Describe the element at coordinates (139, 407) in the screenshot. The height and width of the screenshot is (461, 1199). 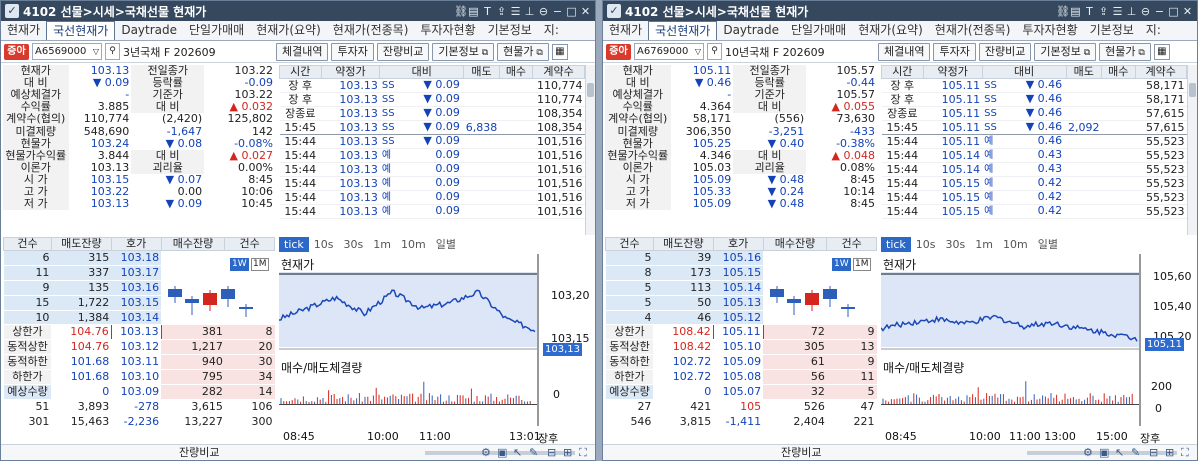
I see `orderbook-row: 51 3,893 -278 3,615 106` at that location.